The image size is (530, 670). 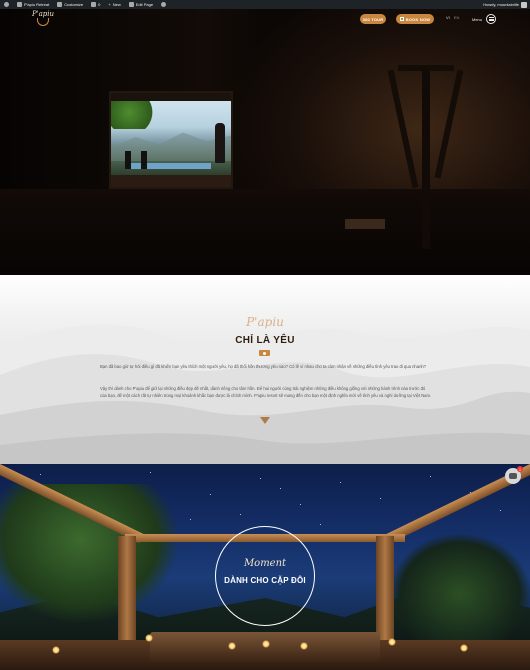 What do you see at coordinates (109, 4) in the screenshot?
I see `plus-icon: +` at bounding box center [109, 4].